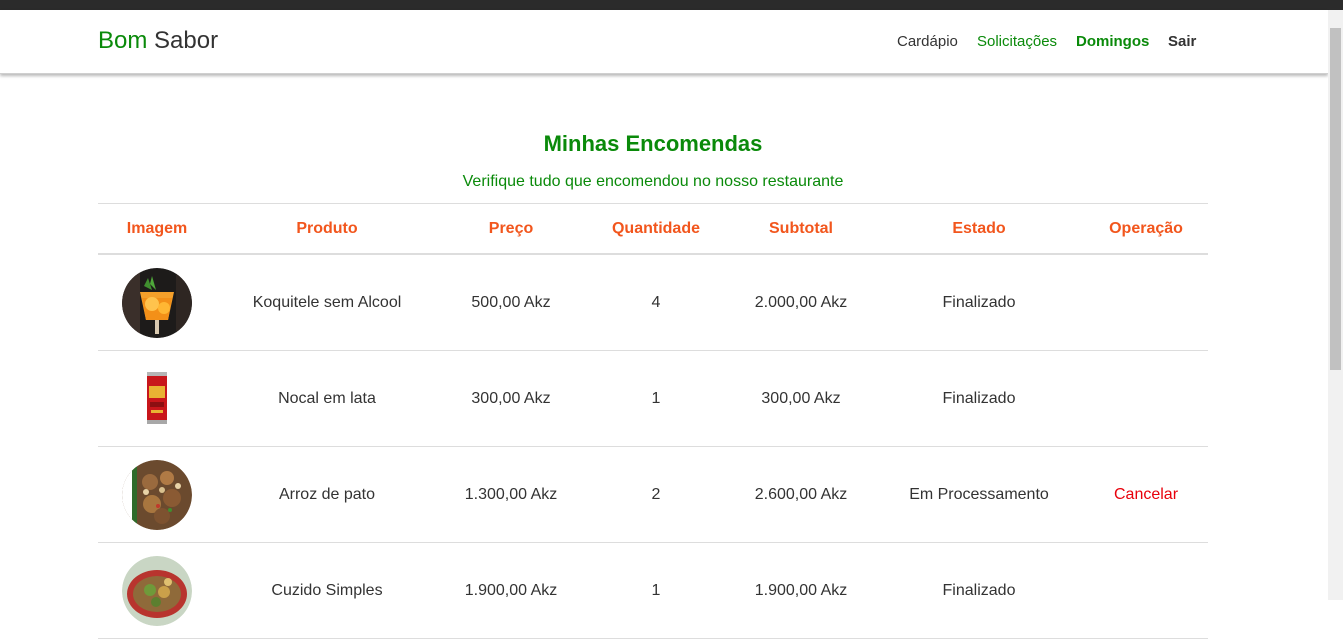  I want to click on preco-cell: 1.900,00 Akz, so click(511, 590).